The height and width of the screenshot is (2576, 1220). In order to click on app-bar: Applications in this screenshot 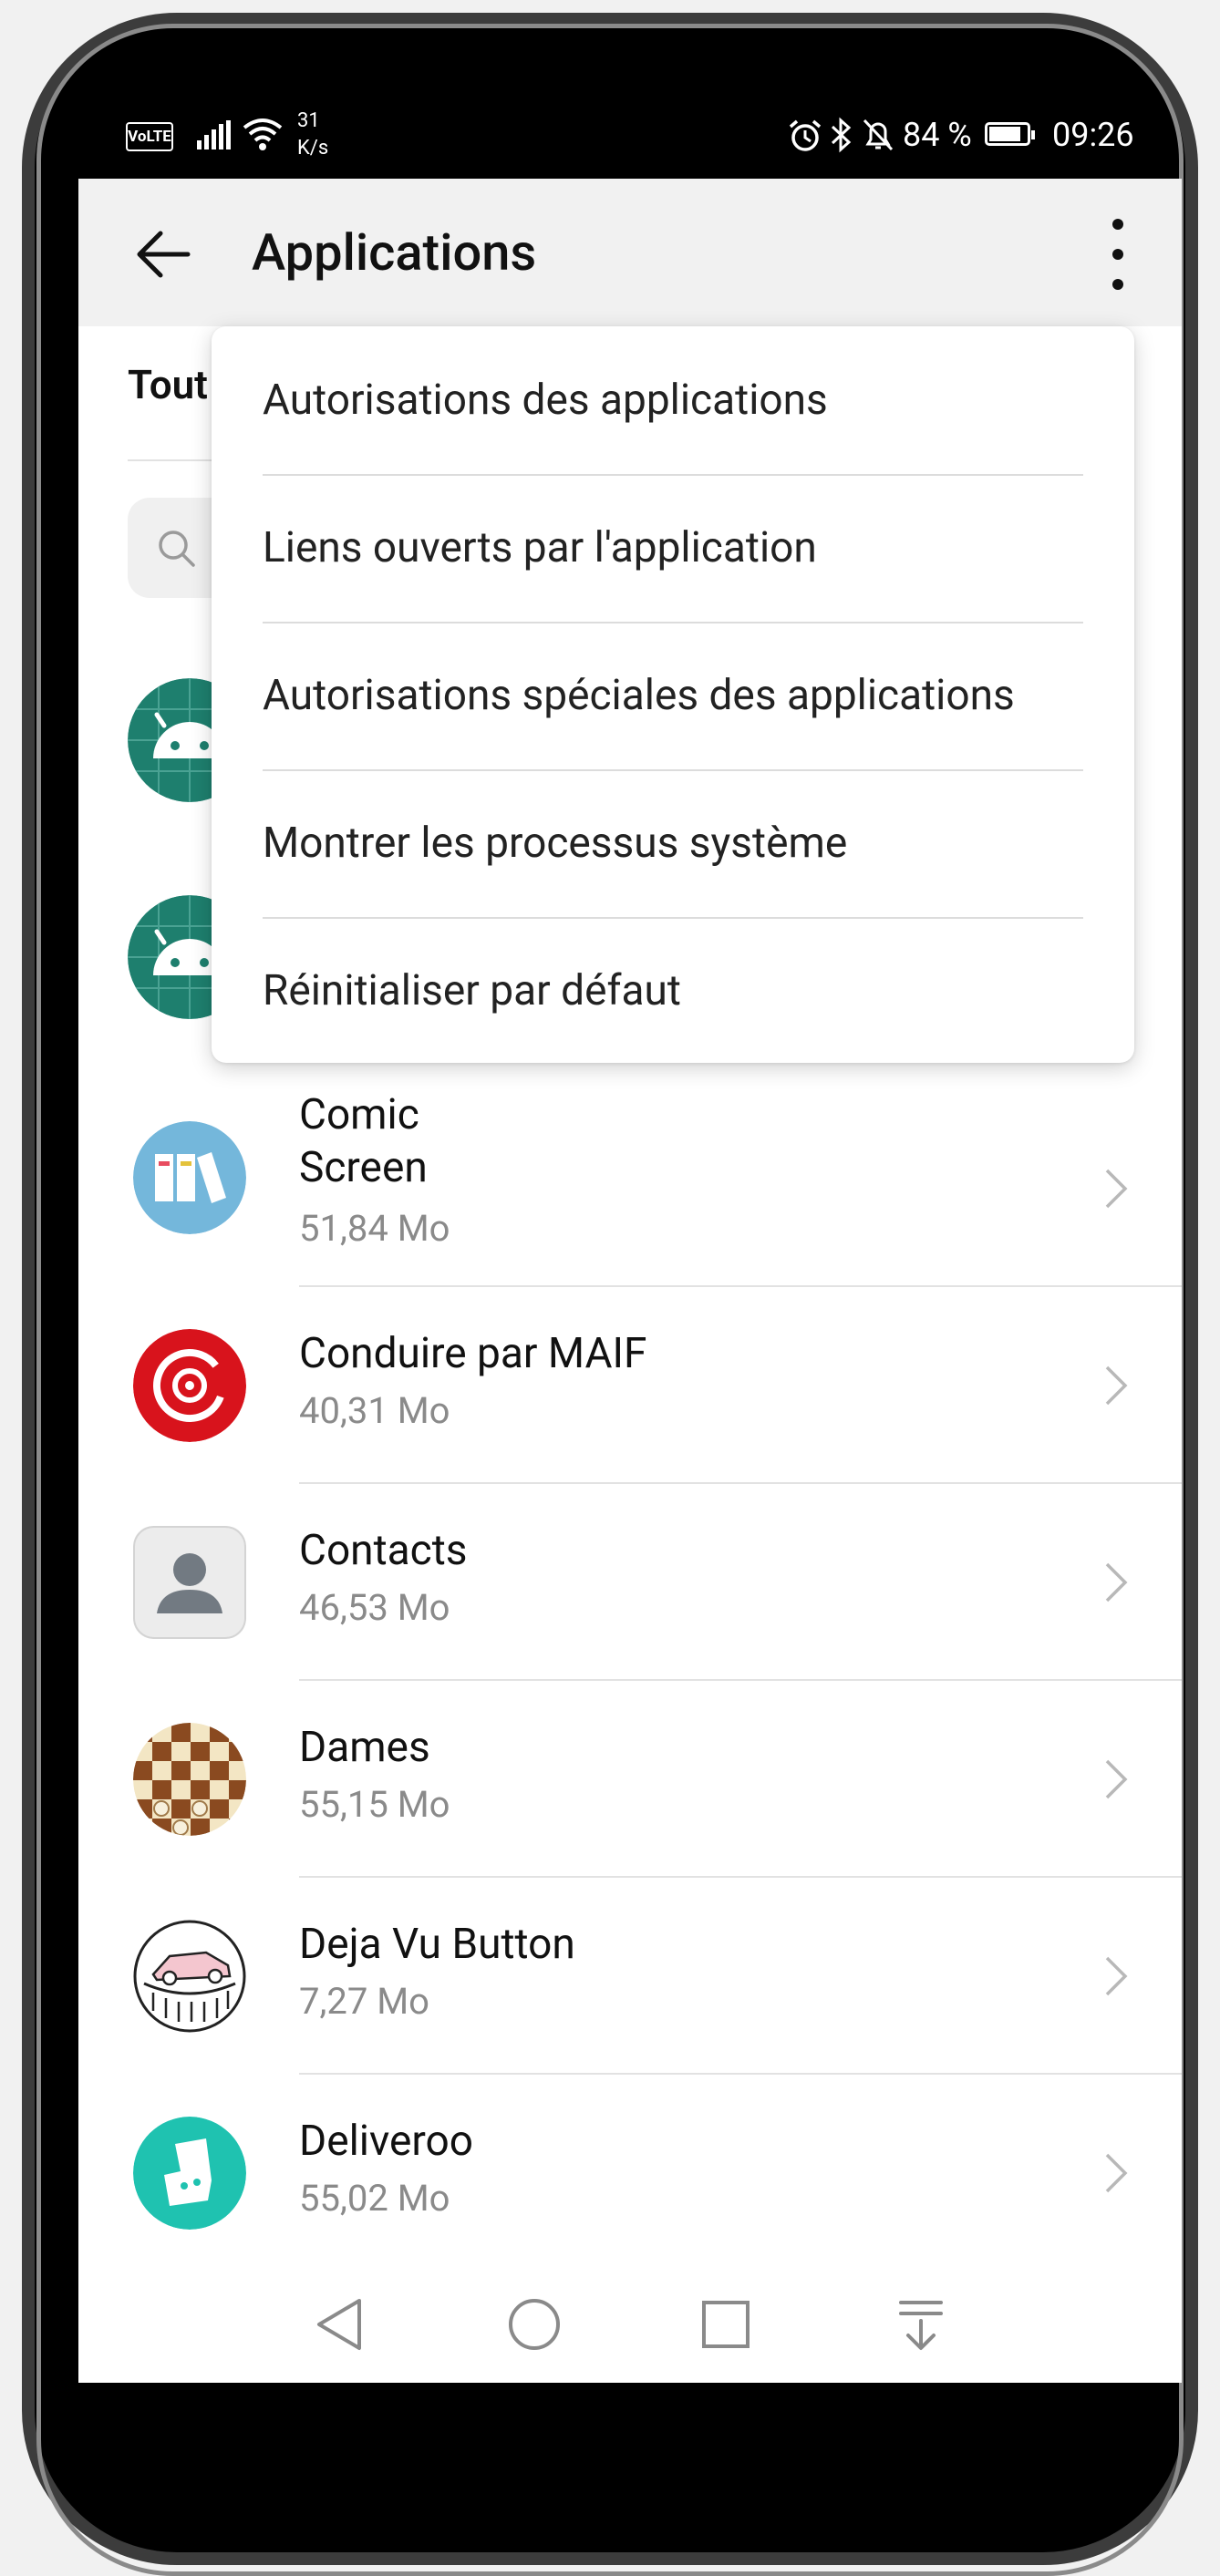, I will do `click(630, 252)`.